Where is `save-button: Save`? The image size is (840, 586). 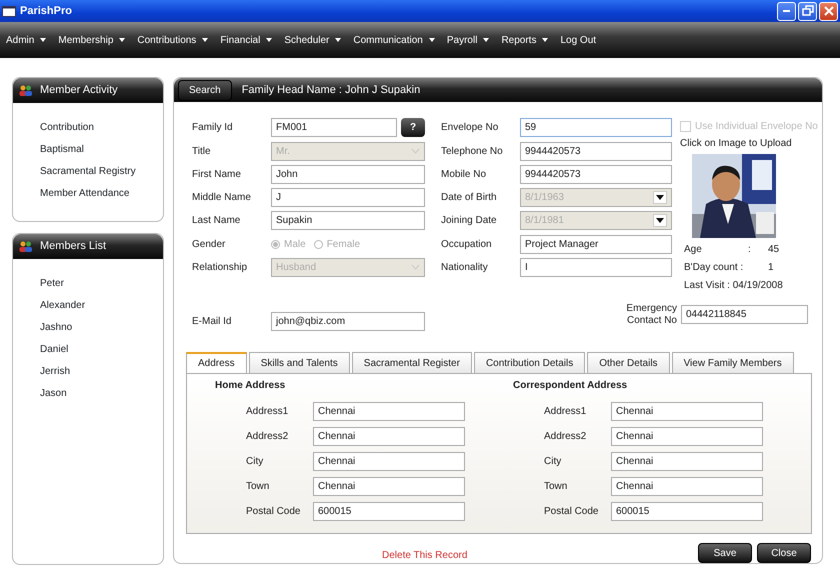
save-button: Save is located at coordinates (725, 553).